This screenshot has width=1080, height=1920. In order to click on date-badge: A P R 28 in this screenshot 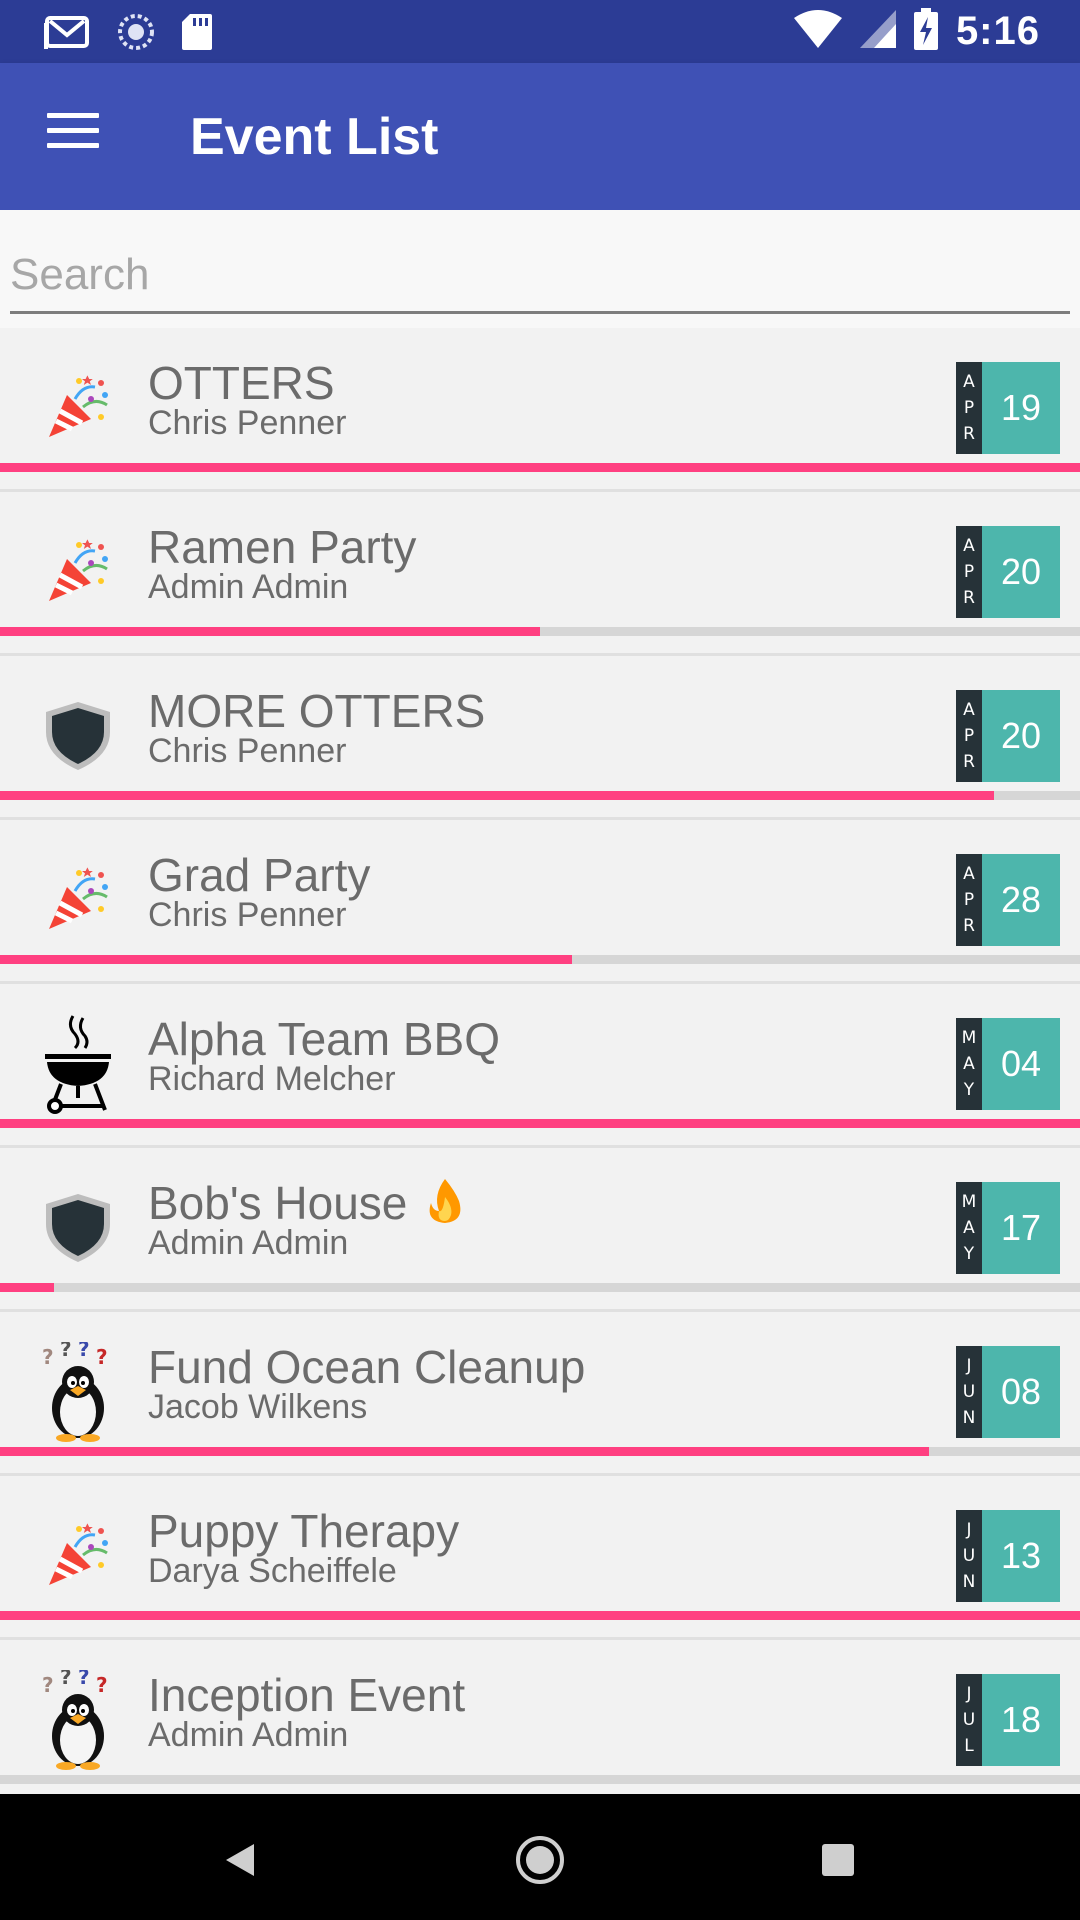, I will do `click(1008, 900)`.